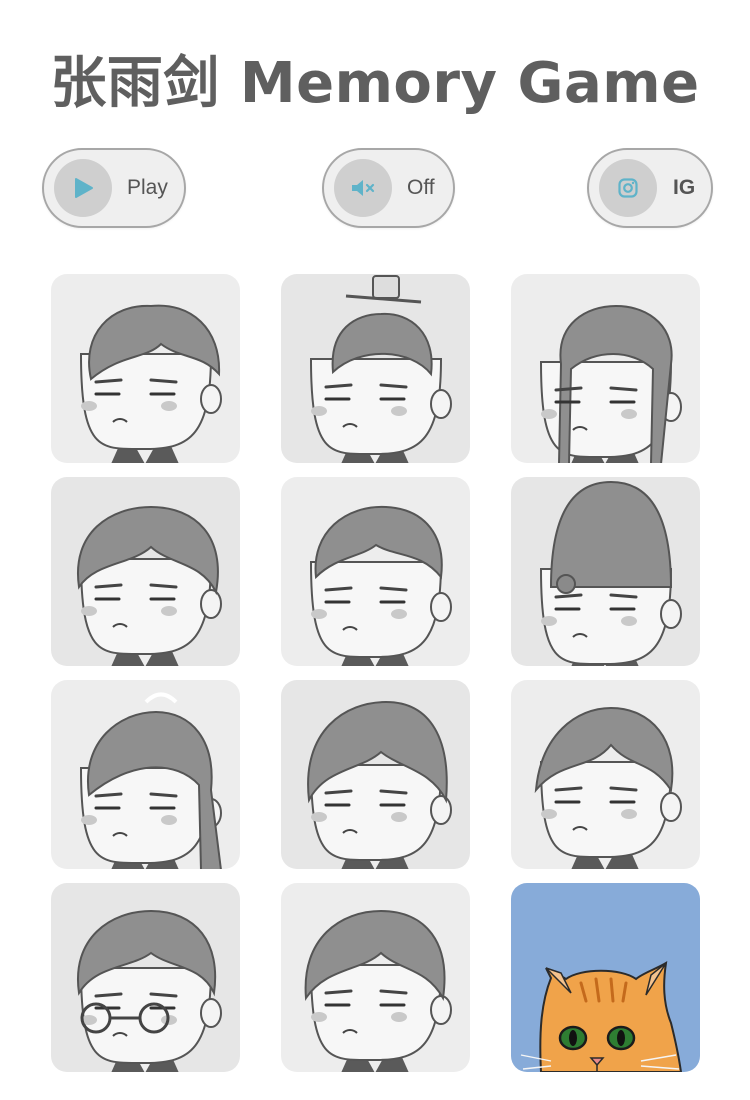  What do you see at coordinates (684, 187) in the screenshot?
I see `instagram-label: IG` at bounding box center [684, 187].